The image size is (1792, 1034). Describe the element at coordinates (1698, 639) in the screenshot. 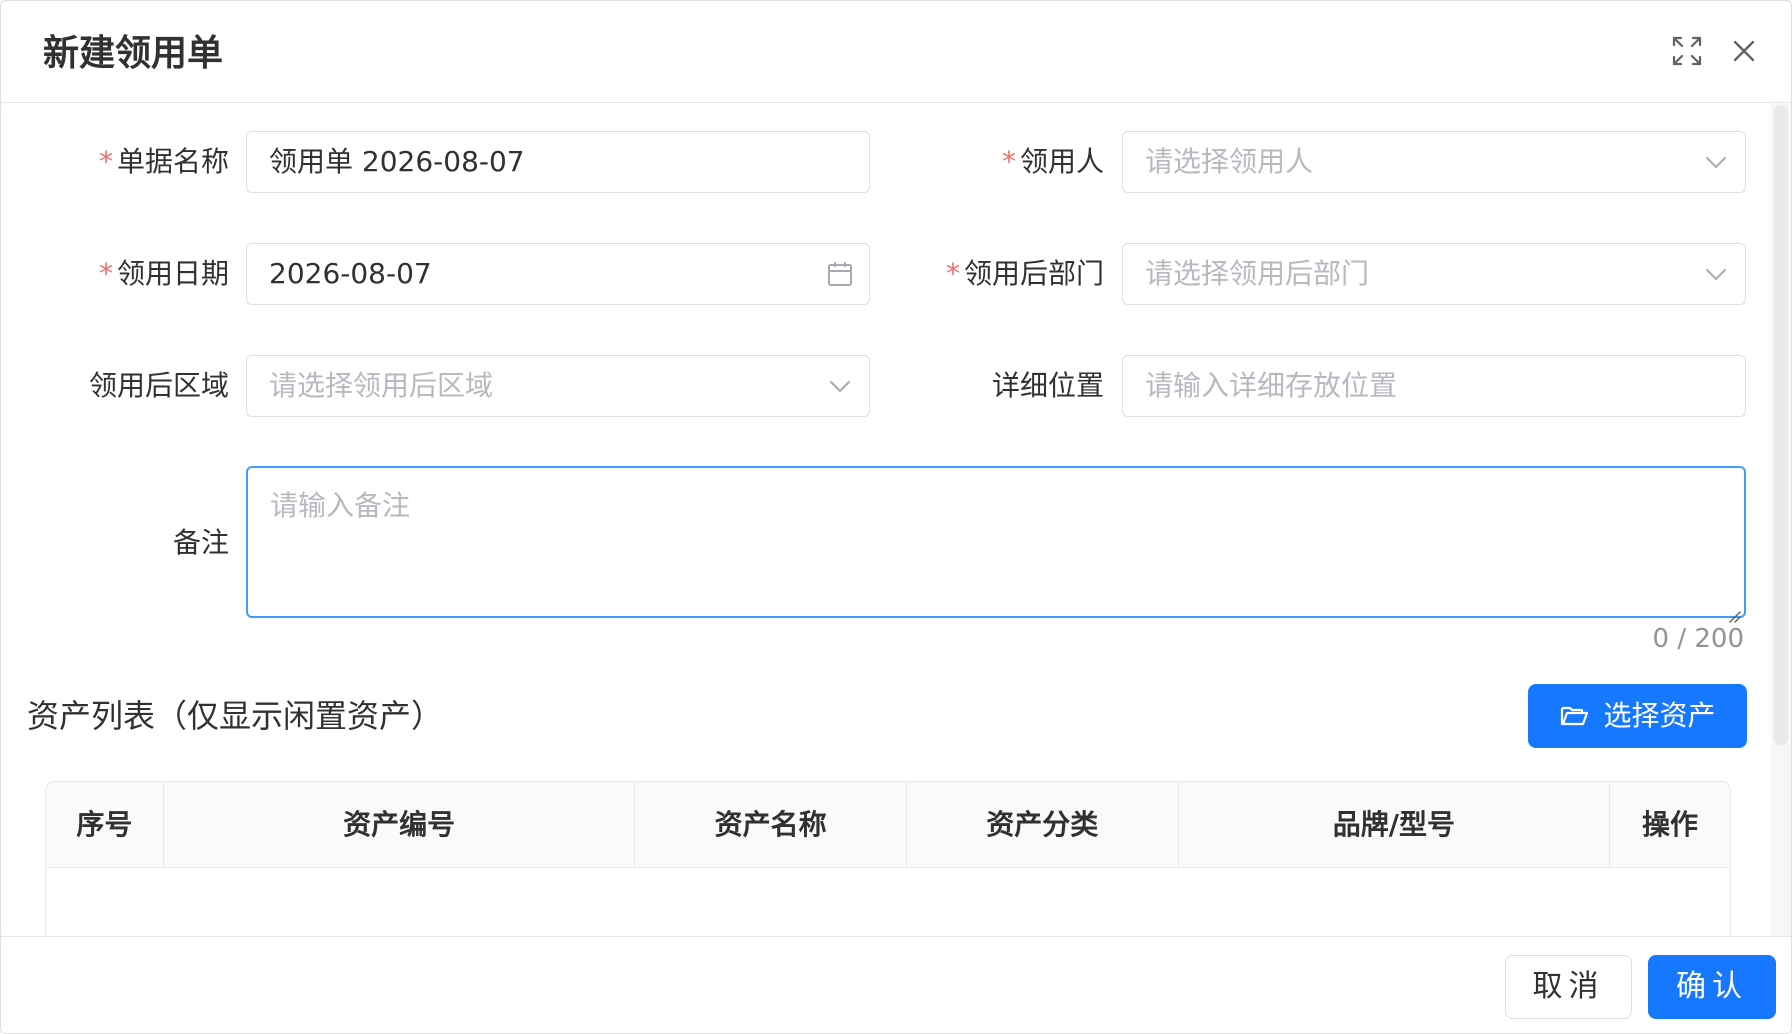

I see `remark-char-counter: 0 / 200` at that location.